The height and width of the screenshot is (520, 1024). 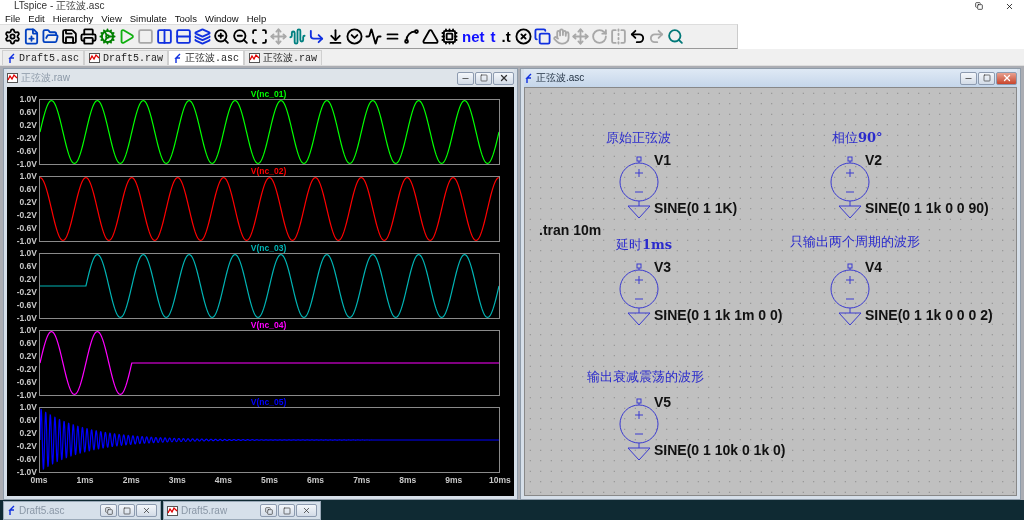 I want to click on x-tick-label: 2ms, so click(x=131, y=480).